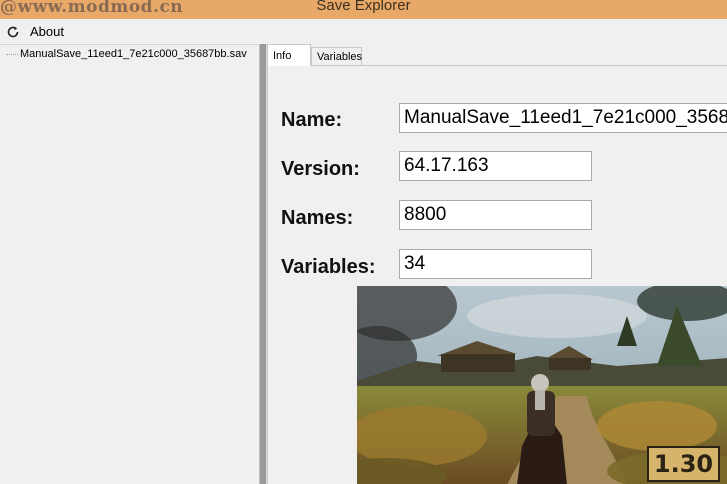 This screenshot has height=484, width=727. Describe the element at coordinates (312, 120) in the screenshot. I see `name-label: Name:` at that location.